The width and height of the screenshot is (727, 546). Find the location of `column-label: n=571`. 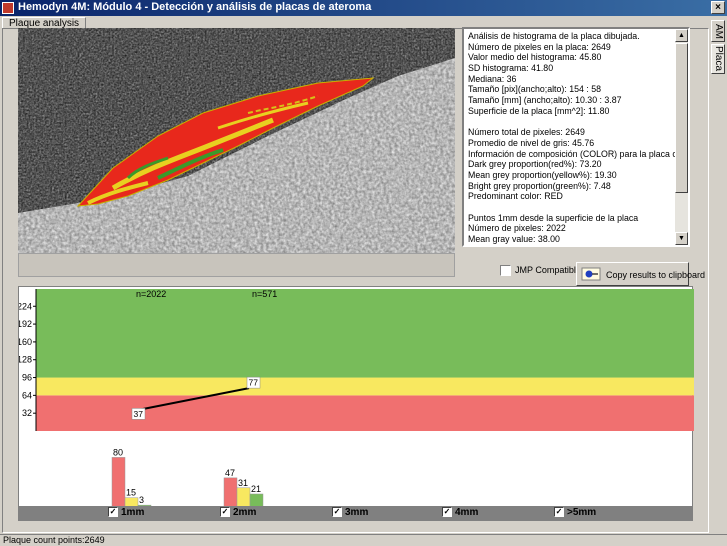

column-label: n=571 is located at coordinates (264, 294).